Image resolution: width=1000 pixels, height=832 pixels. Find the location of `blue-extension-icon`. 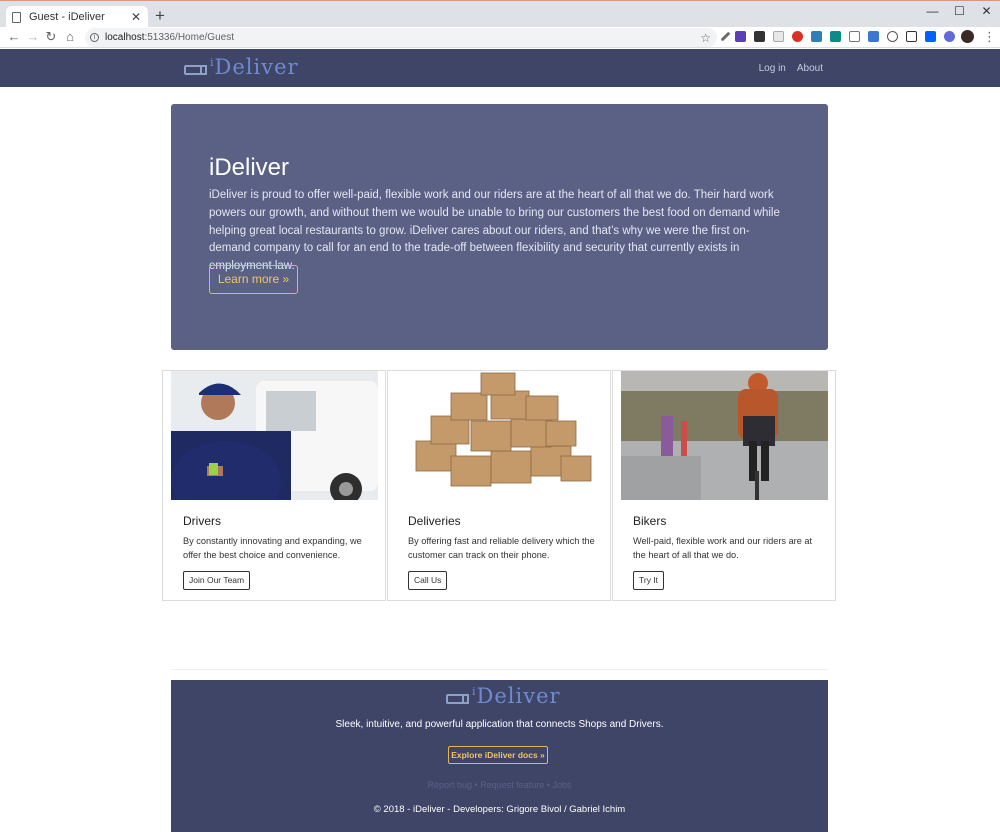

blue-extension-icon is located at coordinates (816, 36).